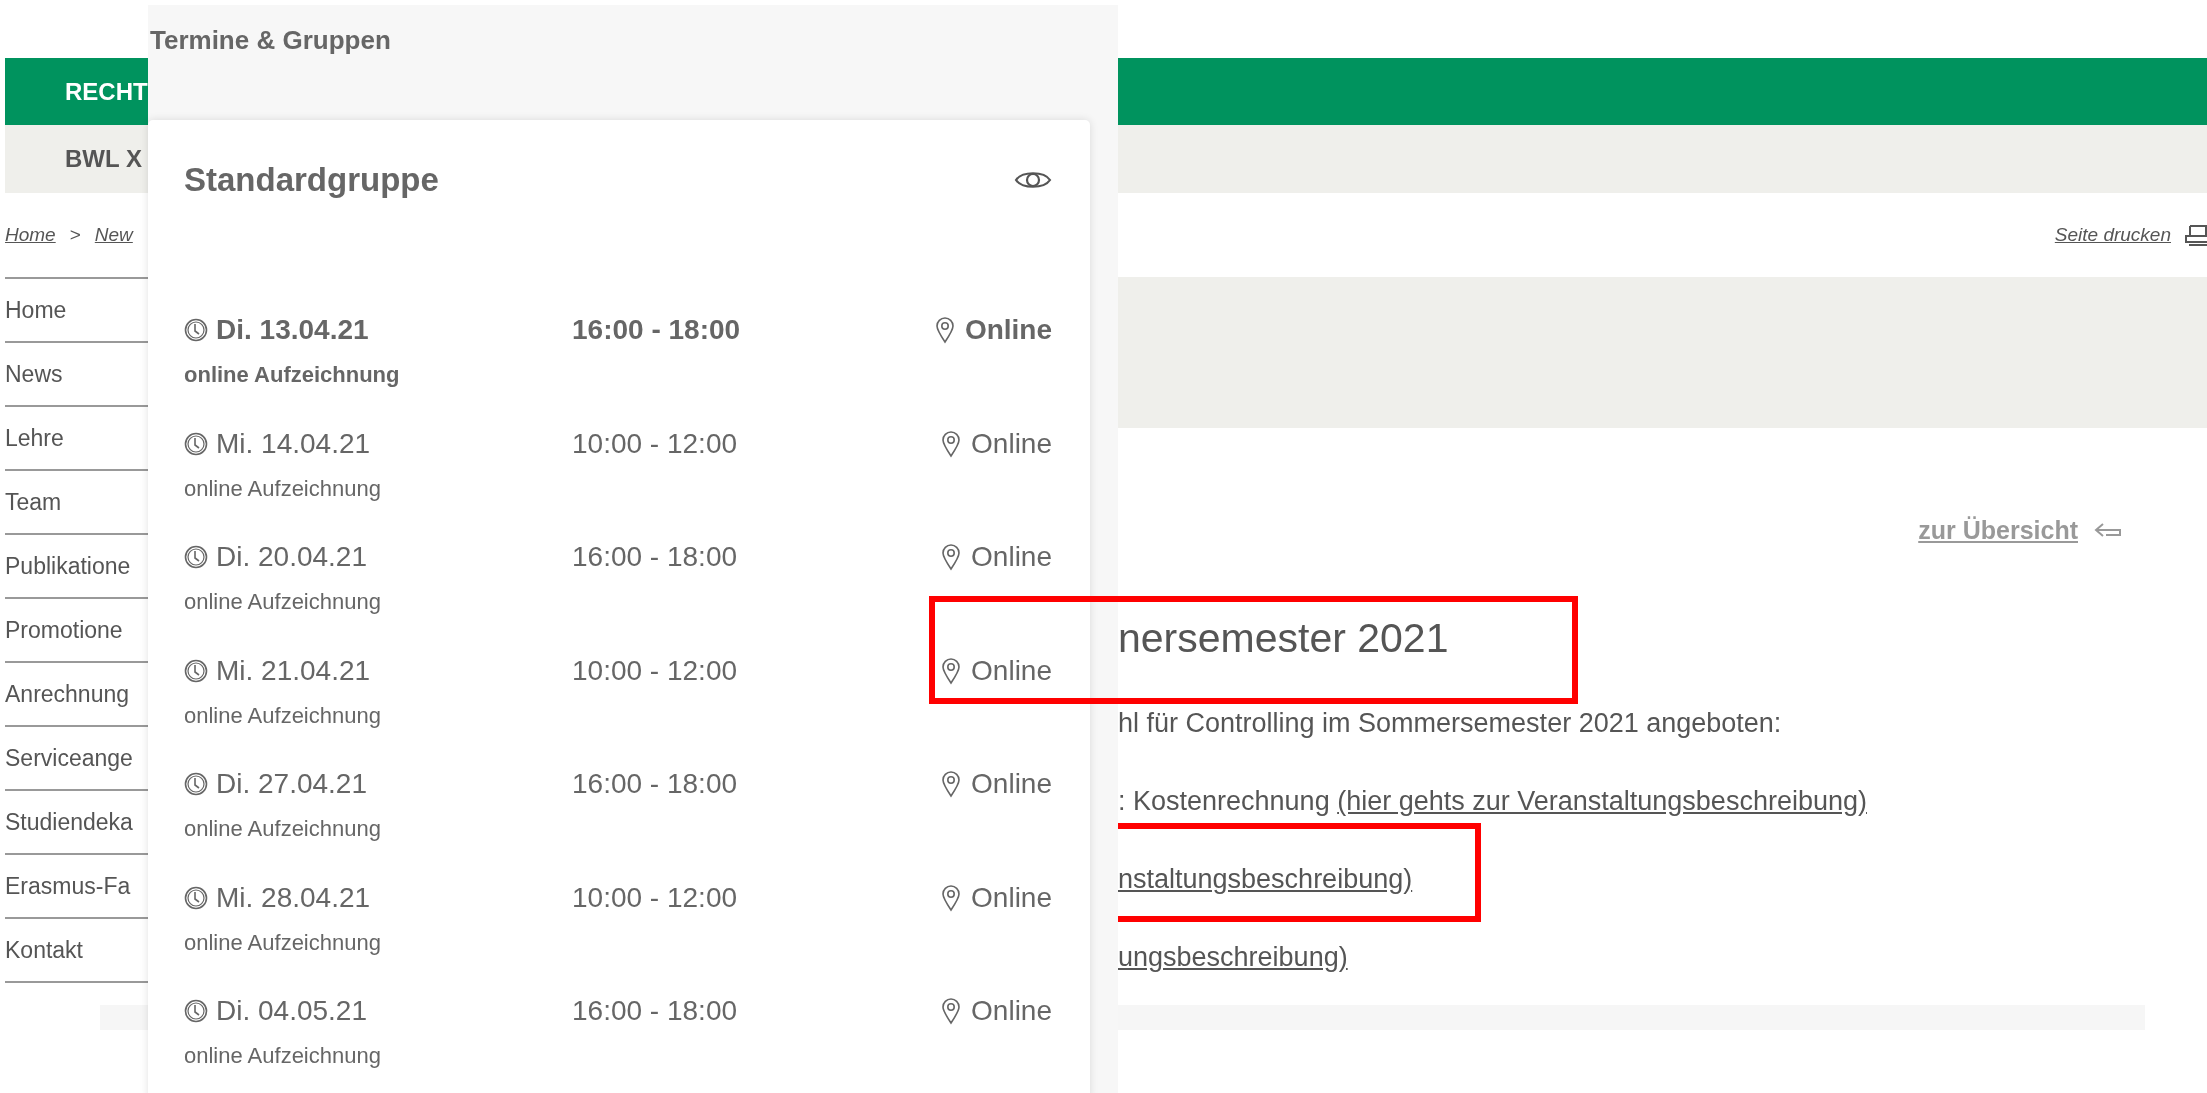 The height and width of the screenshot is (1093, 2207). I want to click on appointment-date: Di. 20.04.21, so click(291, 557).